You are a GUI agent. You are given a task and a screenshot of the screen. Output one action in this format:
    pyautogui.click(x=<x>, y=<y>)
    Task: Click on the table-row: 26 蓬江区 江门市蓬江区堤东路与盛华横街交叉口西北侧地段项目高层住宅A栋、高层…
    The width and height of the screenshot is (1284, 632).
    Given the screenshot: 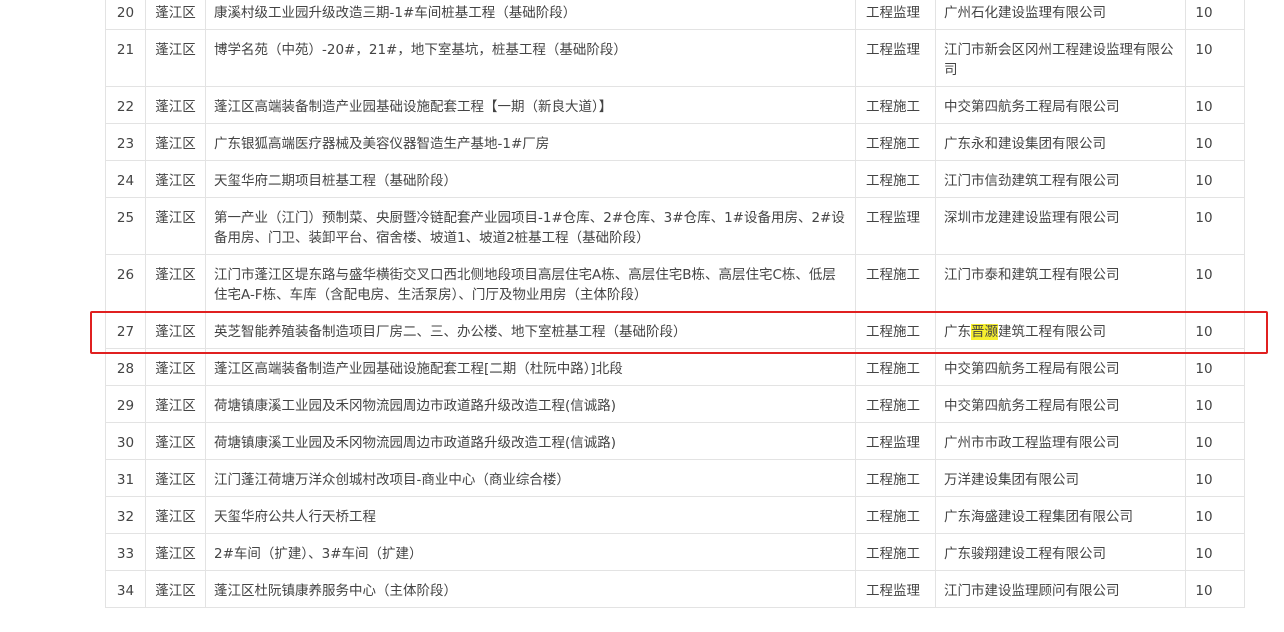 What is the action you would take?
    pyautogui.click(x=675, y=283)
    